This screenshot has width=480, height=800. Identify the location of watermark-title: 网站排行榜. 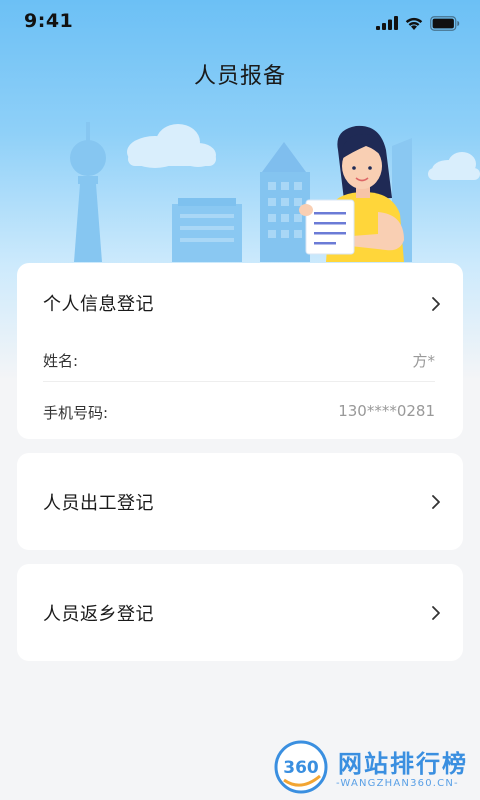
(403, 764).